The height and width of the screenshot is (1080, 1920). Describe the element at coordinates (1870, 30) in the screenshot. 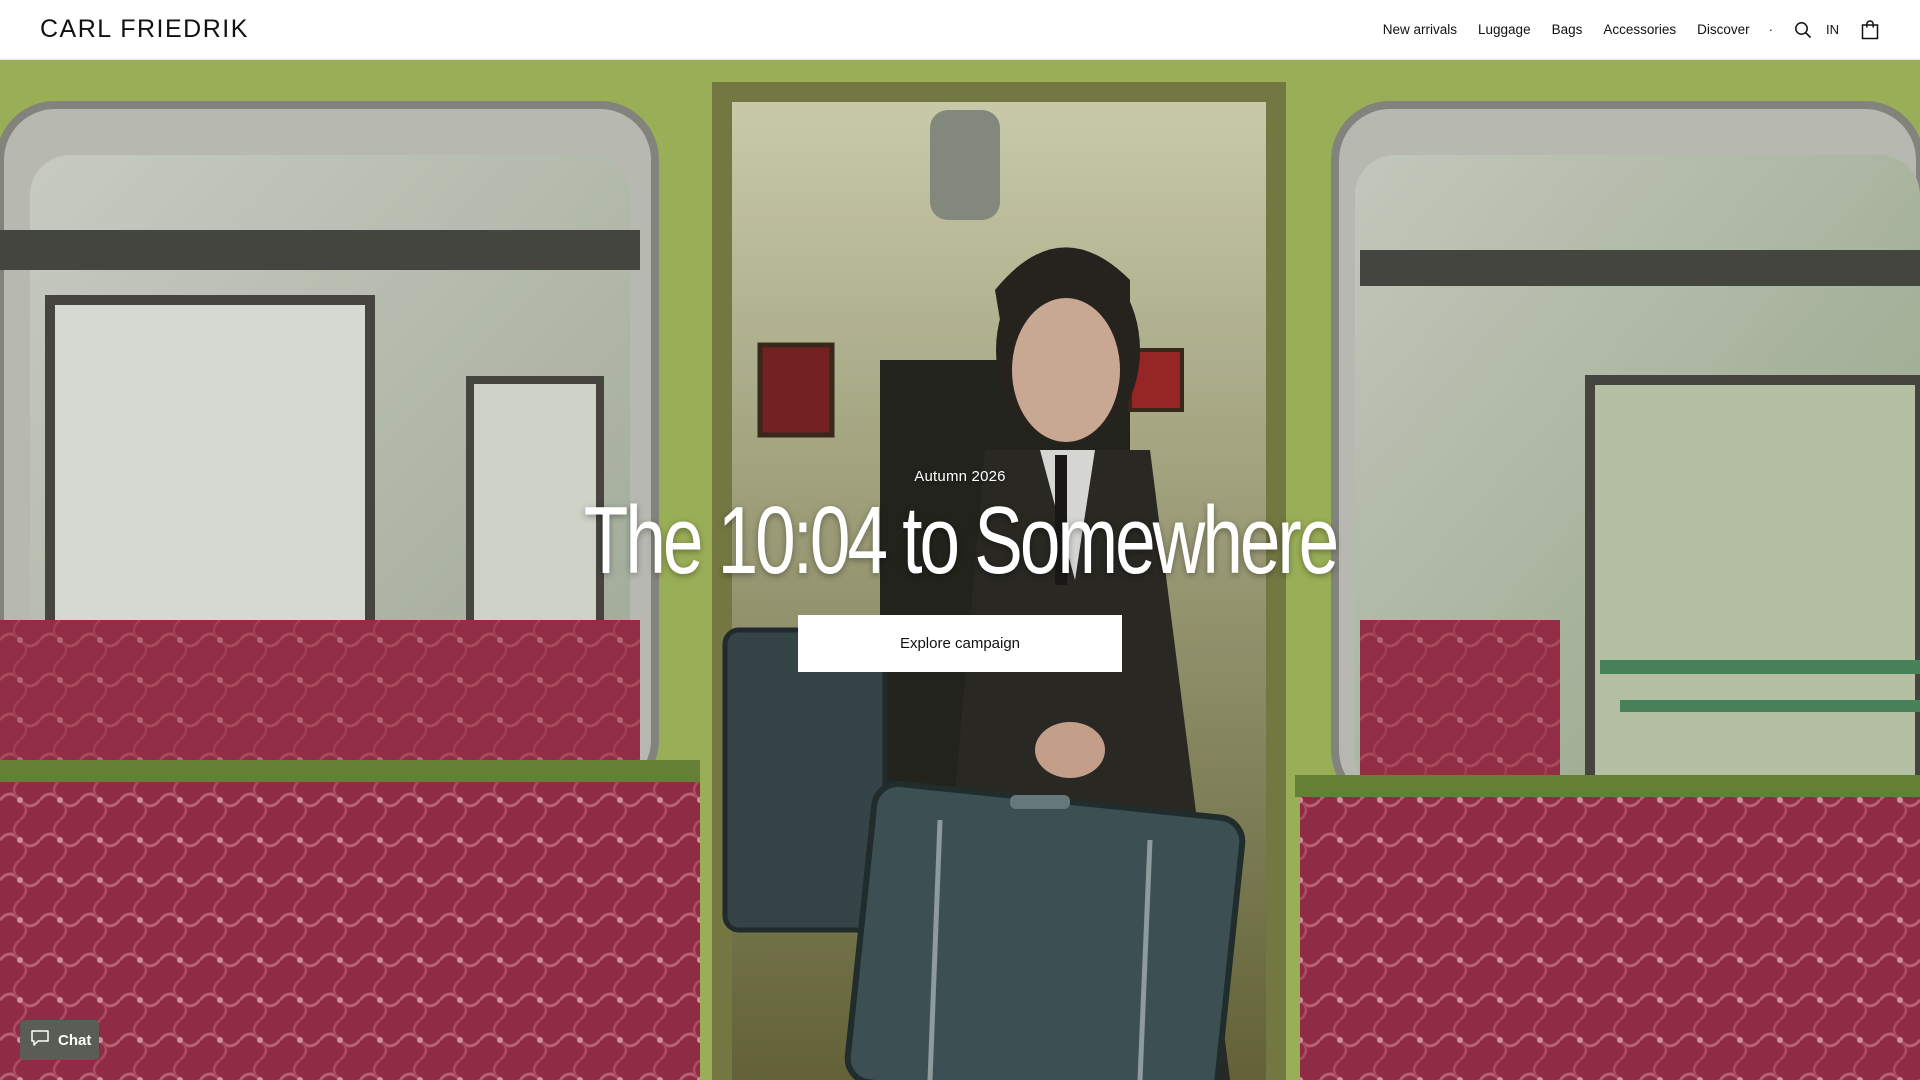

I see `shopping-bag-icon` at that location.